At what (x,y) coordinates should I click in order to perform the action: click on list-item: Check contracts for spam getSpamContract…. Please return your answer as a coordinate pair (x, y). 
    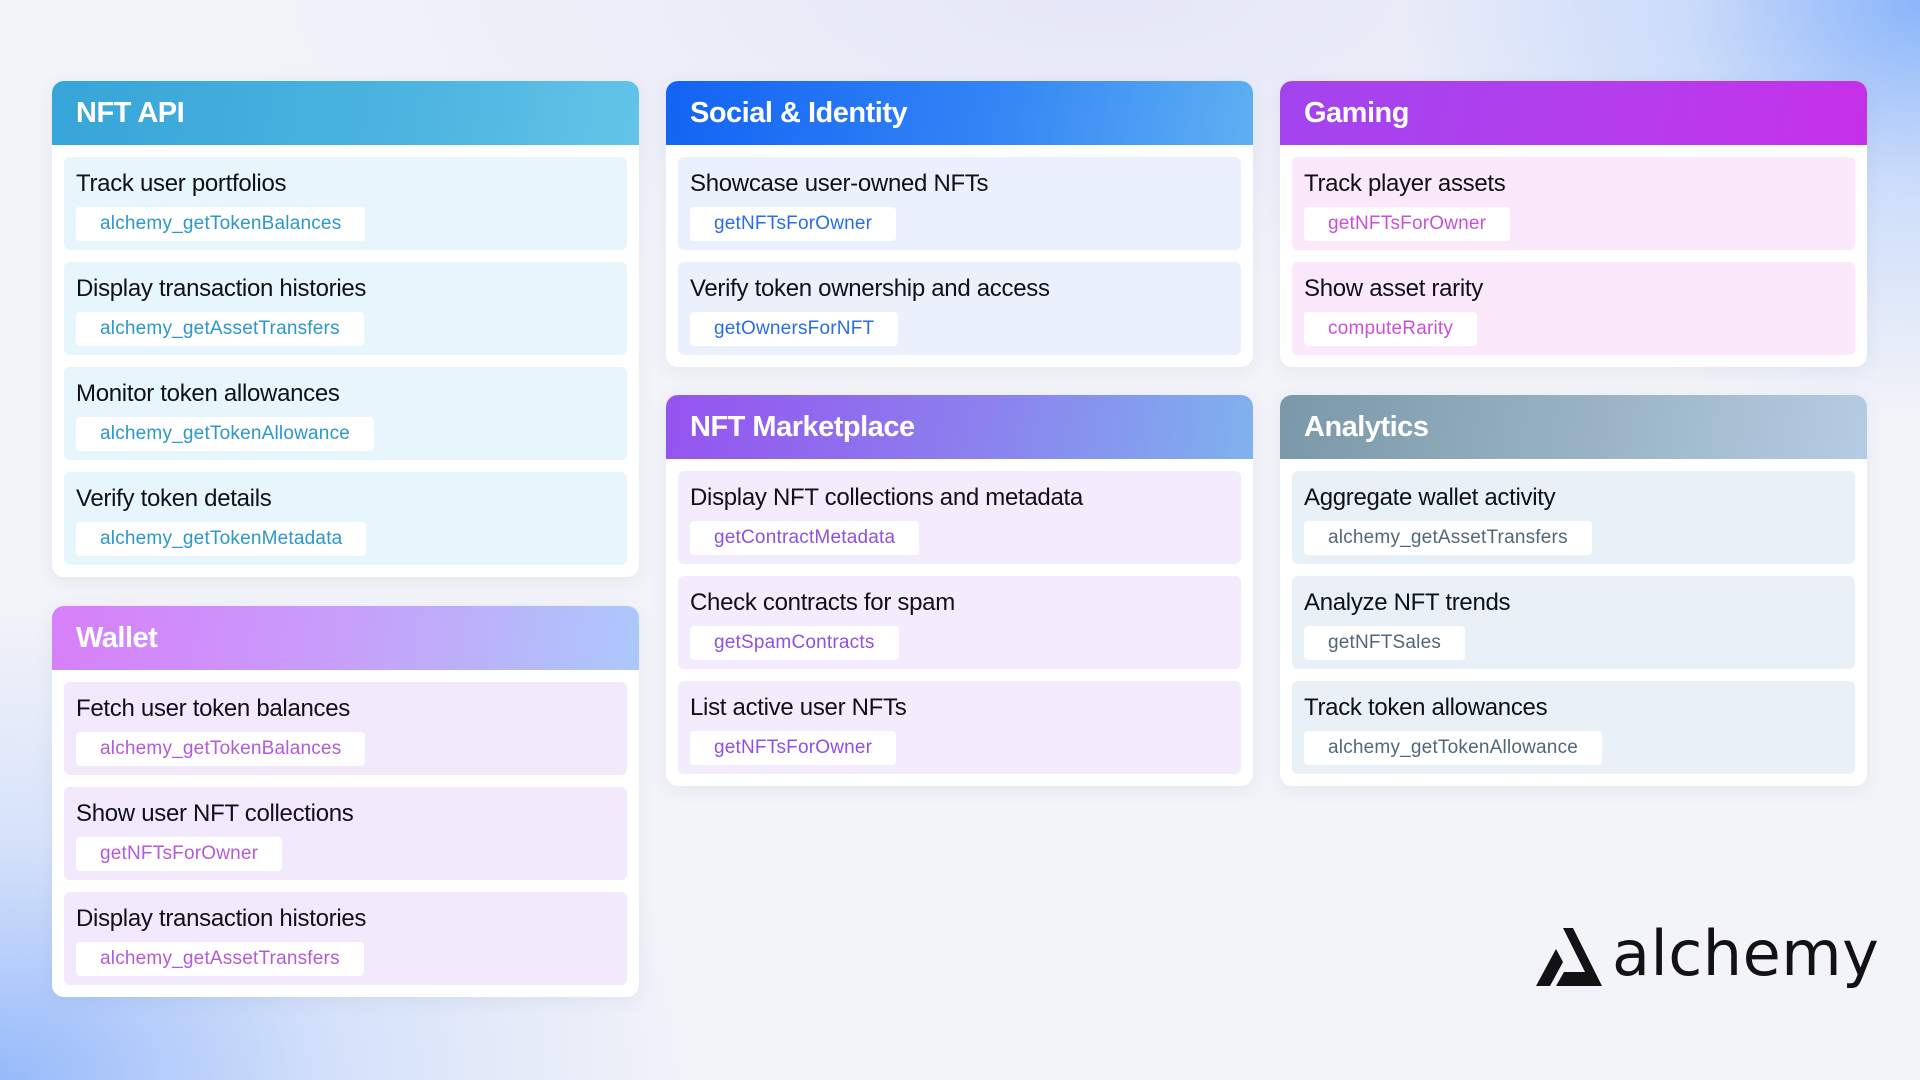
    Looking at the image, I should click on (959, 622).